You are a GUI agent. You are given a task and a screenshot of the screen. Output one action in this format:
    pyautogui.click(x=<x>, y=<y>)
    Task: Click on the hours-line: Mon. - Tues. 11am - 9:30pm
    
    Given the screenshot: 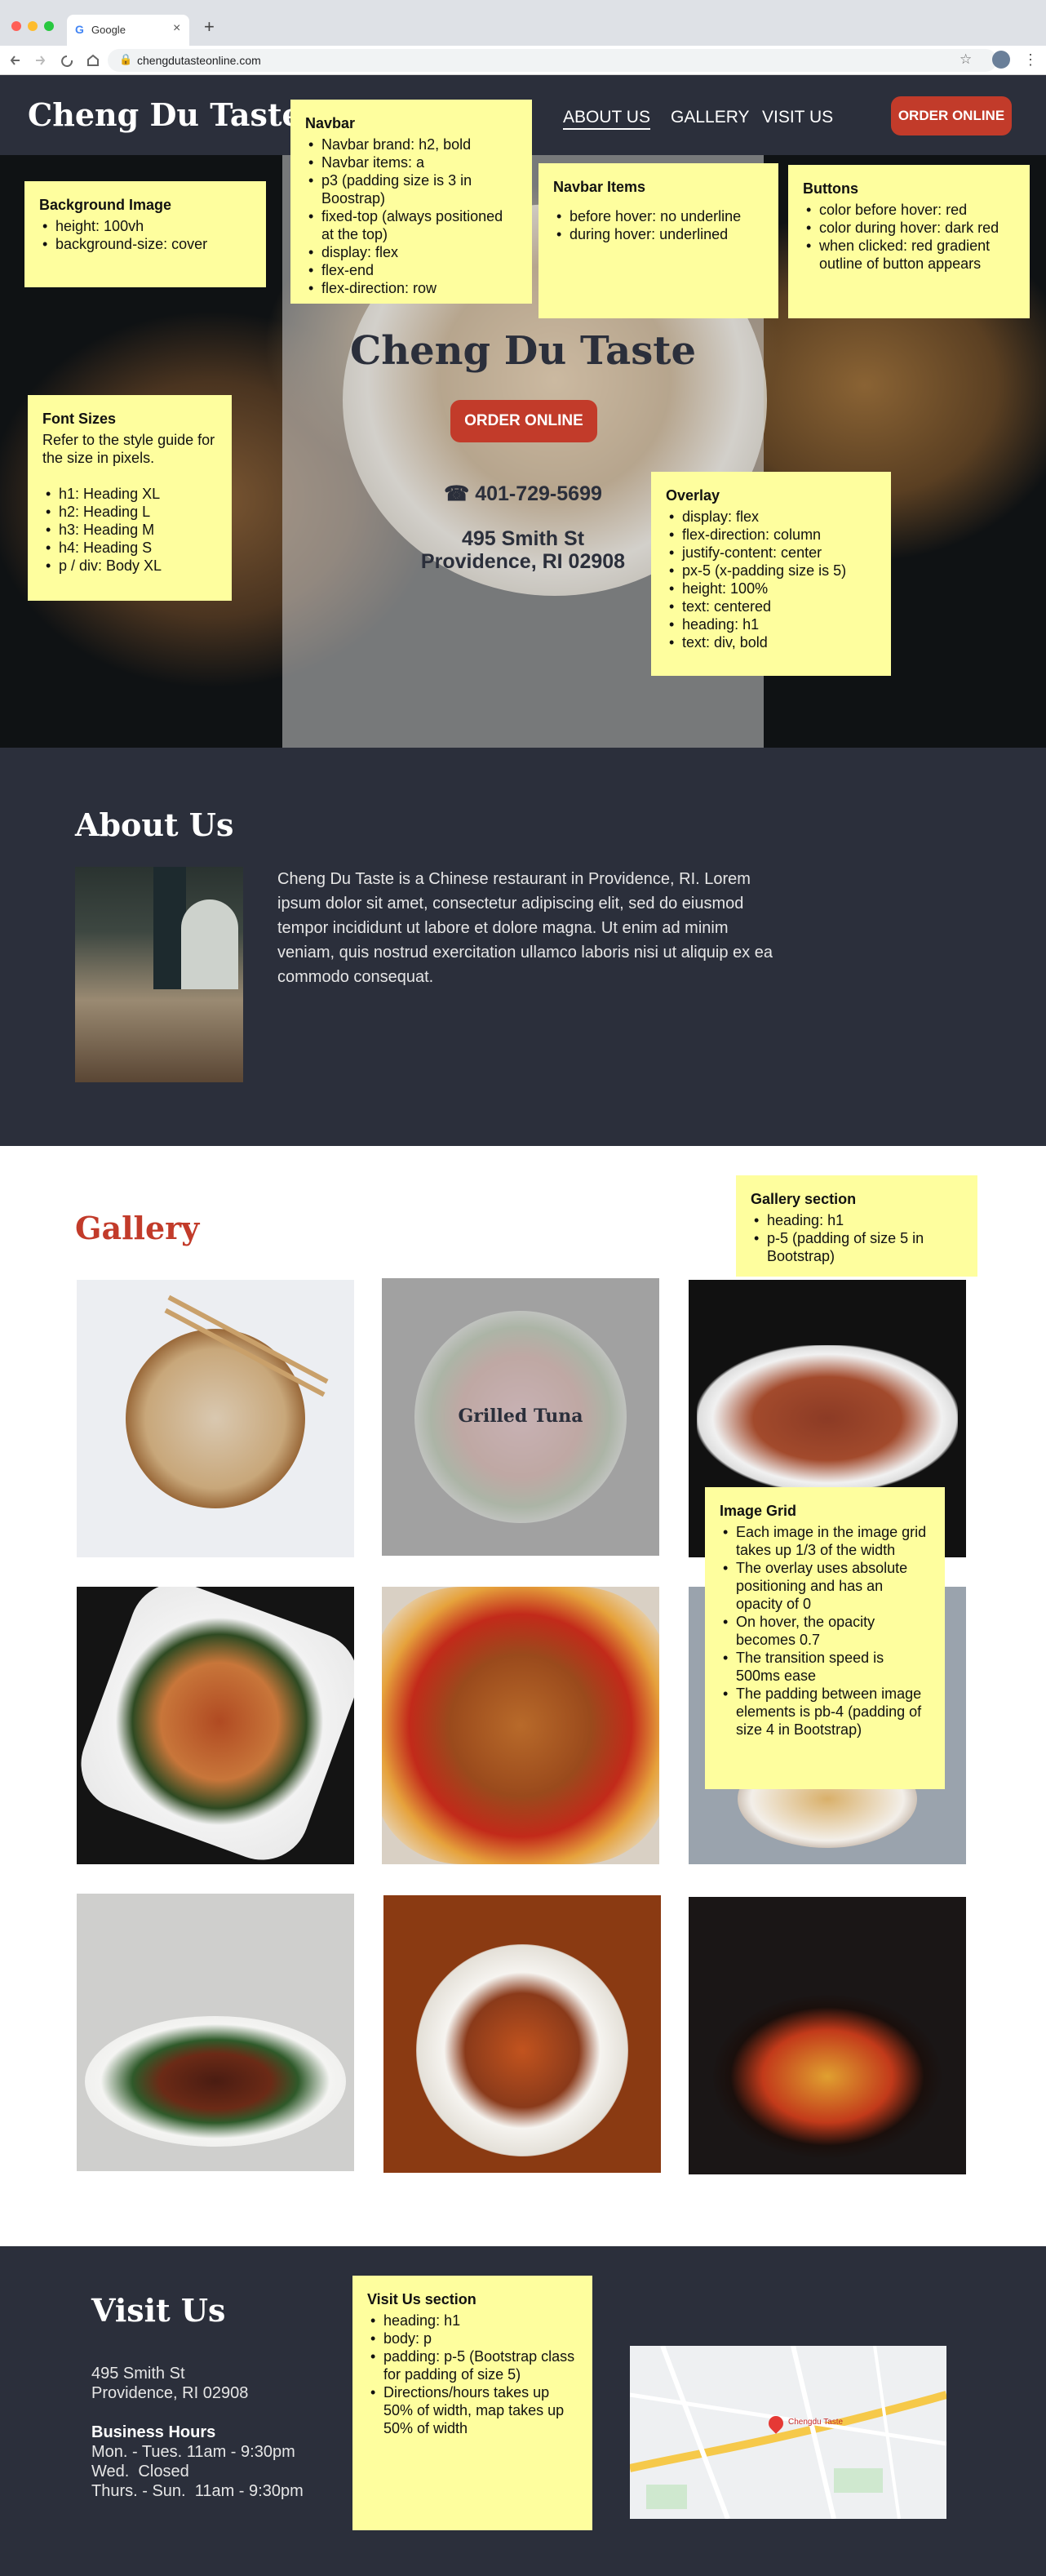 What is the action you would take?
    pyautogui.click(x=193, y=2452)
    